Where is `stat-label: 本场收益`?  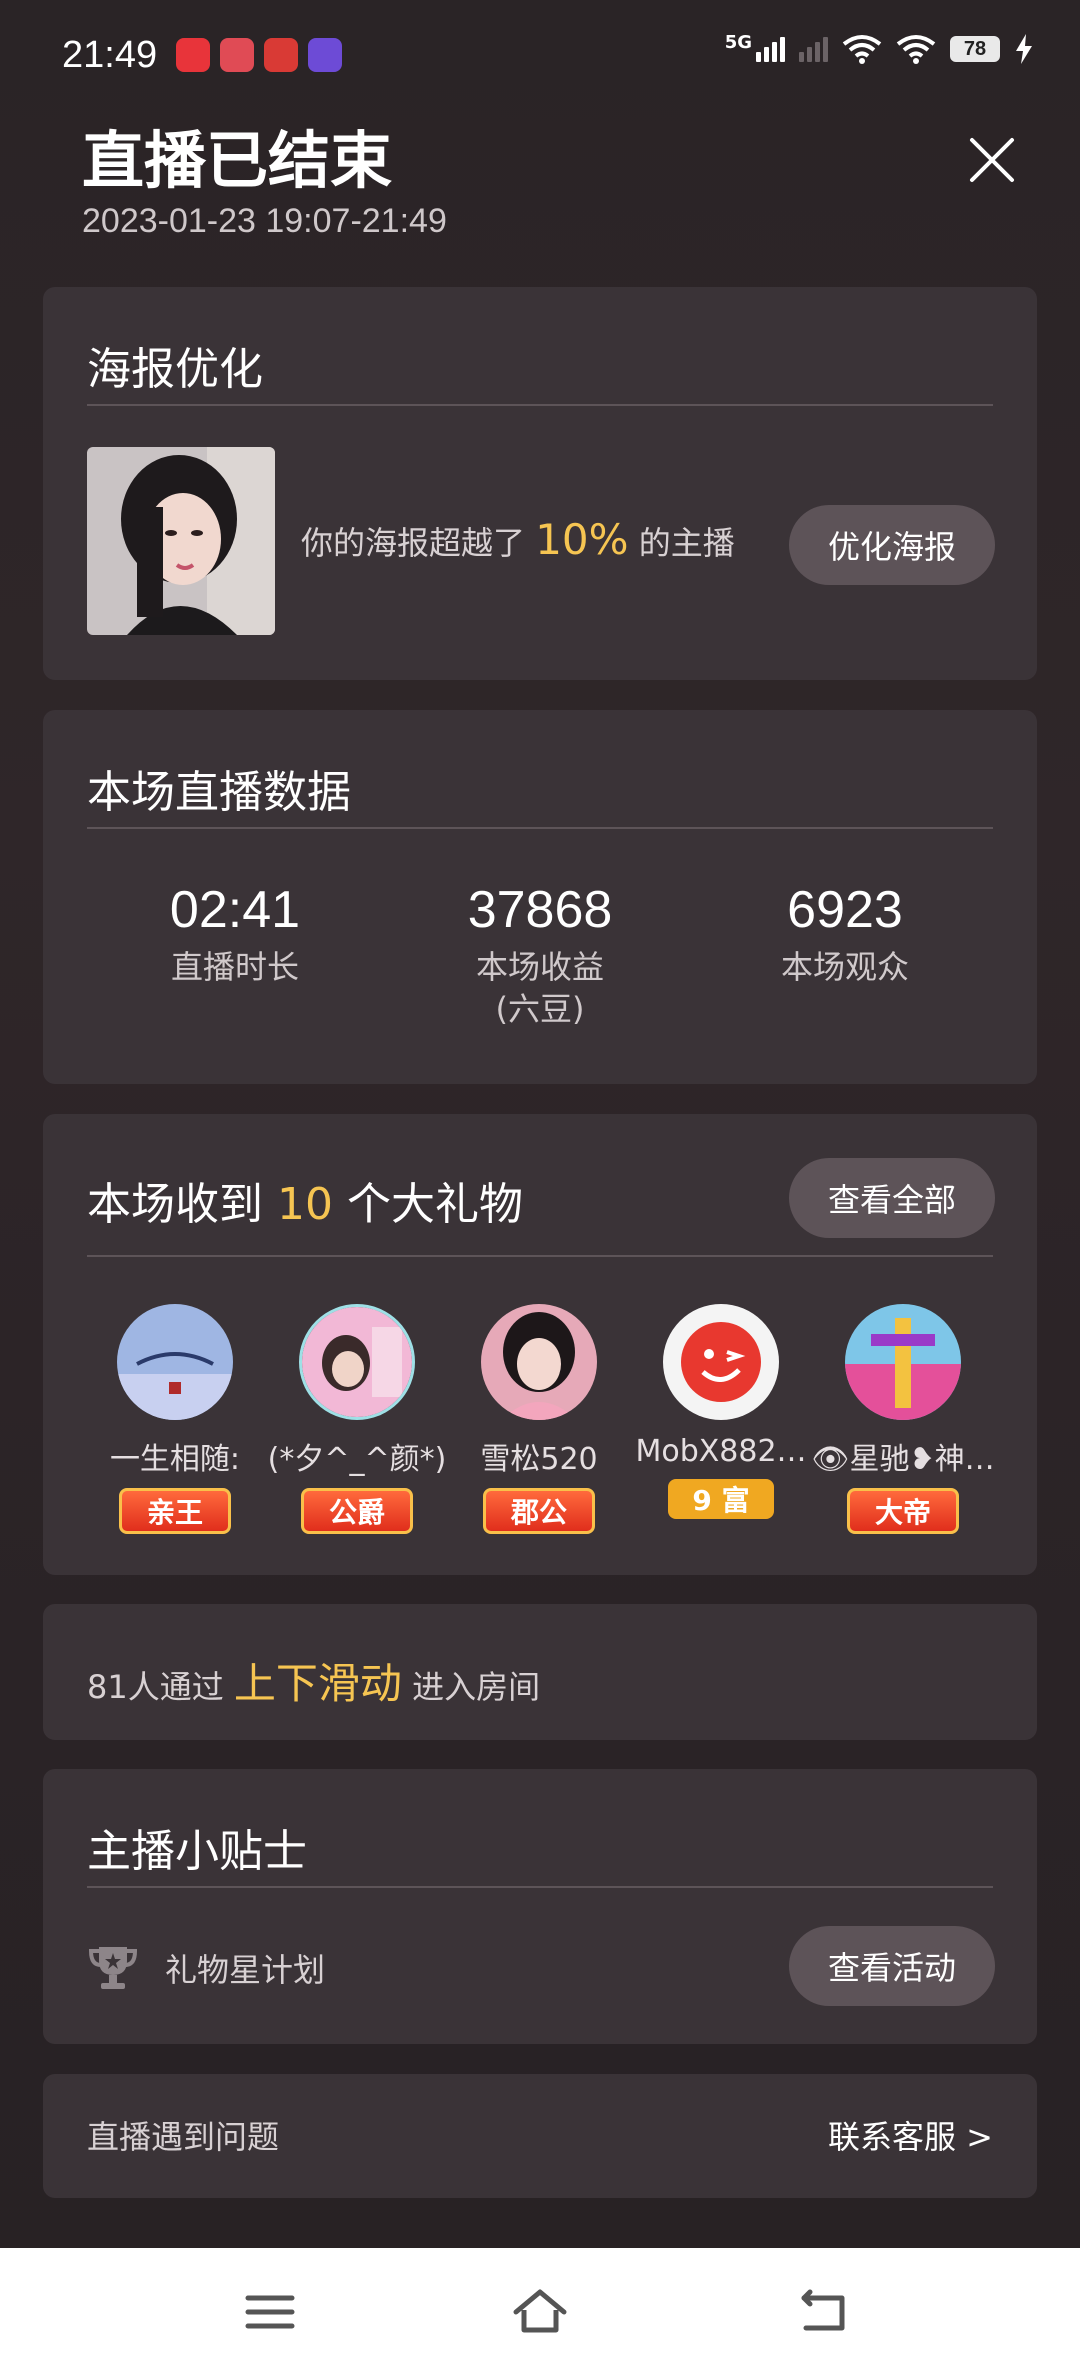 stat-label: 本场收益 is located at coordinates (539, 967).